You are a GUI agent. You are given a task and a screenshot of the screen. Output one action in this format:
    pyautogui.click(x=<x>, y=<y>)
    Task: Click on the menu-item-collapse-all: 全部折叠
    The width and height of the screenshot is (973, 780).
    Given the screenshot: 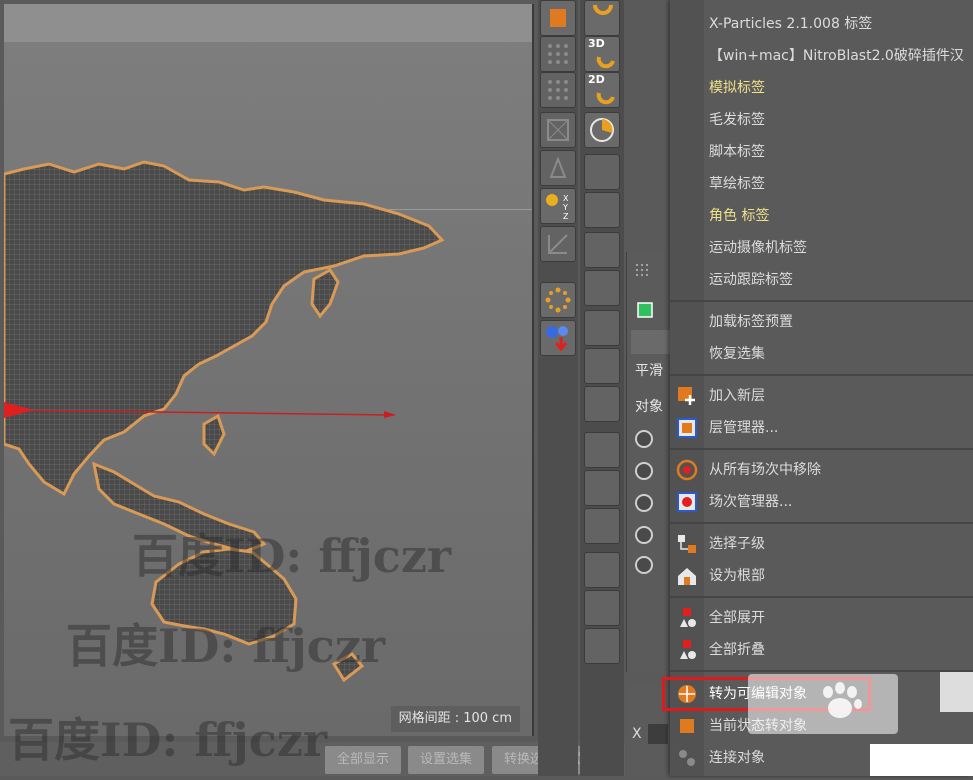 What is the action you would take?
    pyautogui.click(x=821, y=650)
    